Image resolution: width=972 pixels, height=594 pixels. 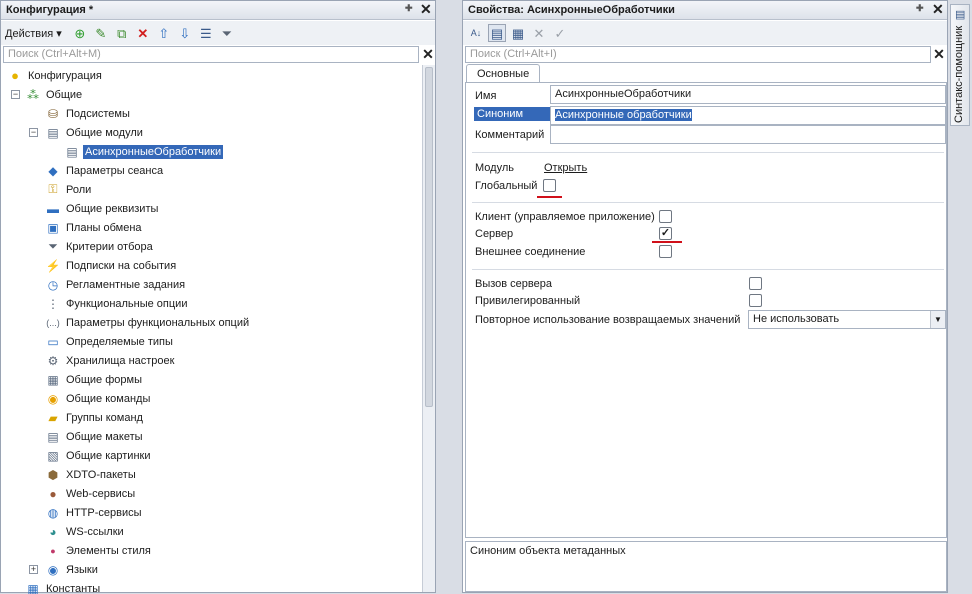 What do you see at coordinates (104, 437) in the screenshot?
I see `tree-item-label: Общие макеты` at bounding box center [104, 437].